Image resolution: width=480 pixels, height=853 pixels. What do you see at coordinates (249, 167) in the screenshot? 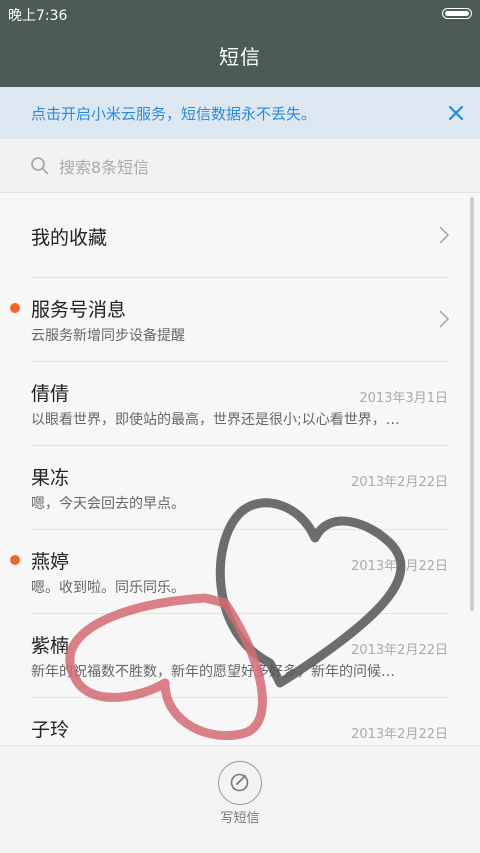
I see `search-input` at bounding box center [249, 167].